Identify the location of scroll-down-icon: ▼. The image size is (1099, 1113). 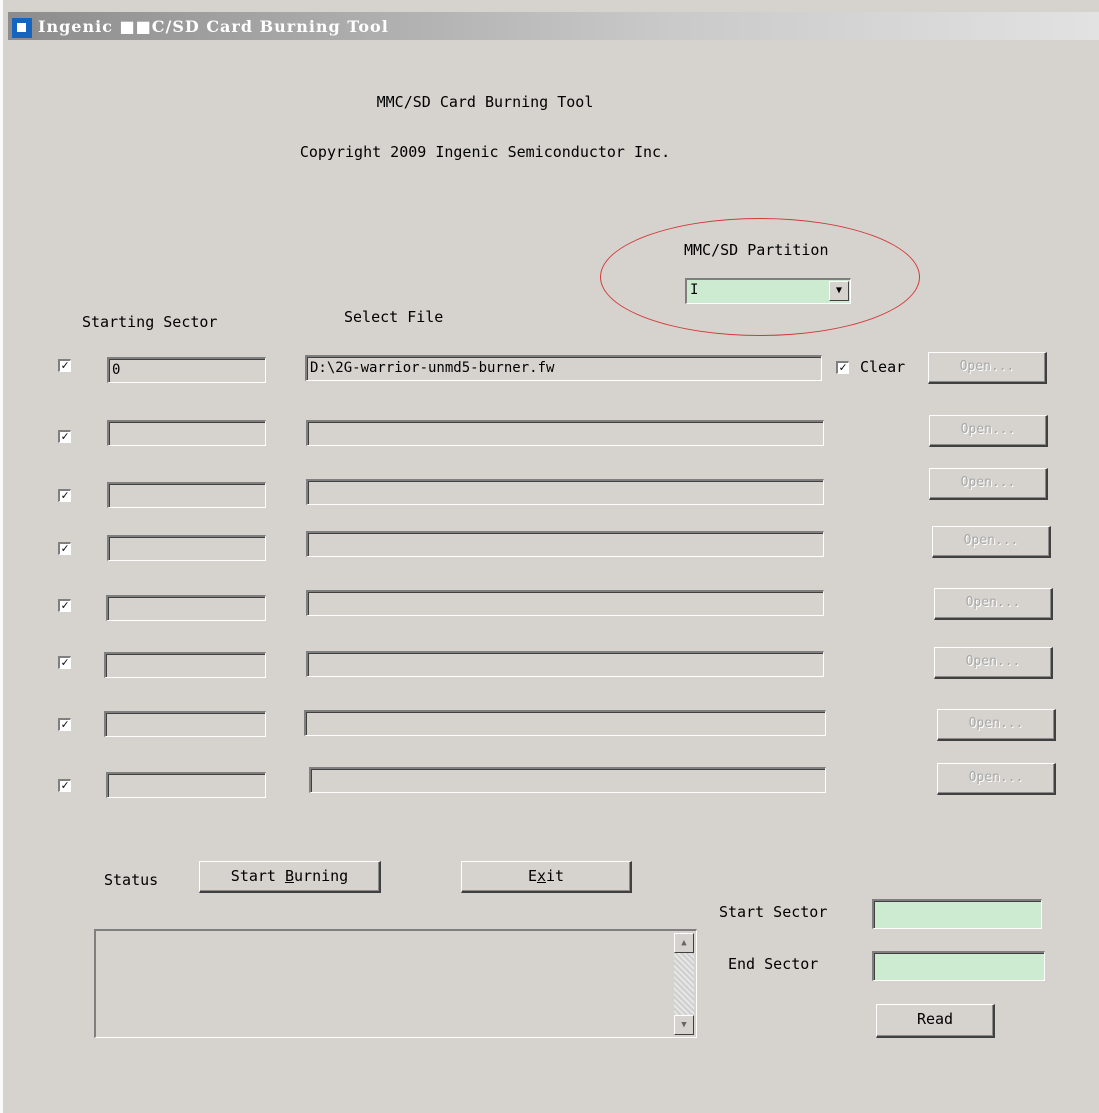
(684, 1025).